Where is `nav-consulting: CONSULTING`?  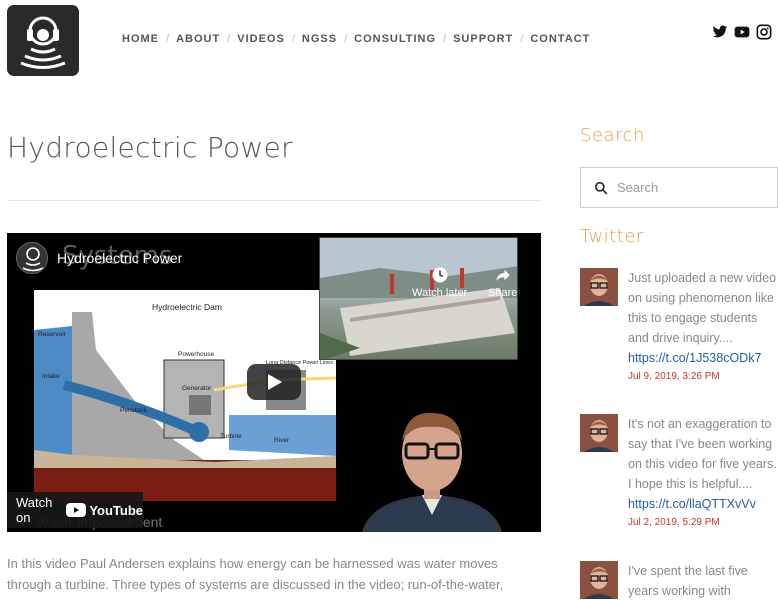 nav-consulting: CONSULTING is located at coordinates (395, 39).